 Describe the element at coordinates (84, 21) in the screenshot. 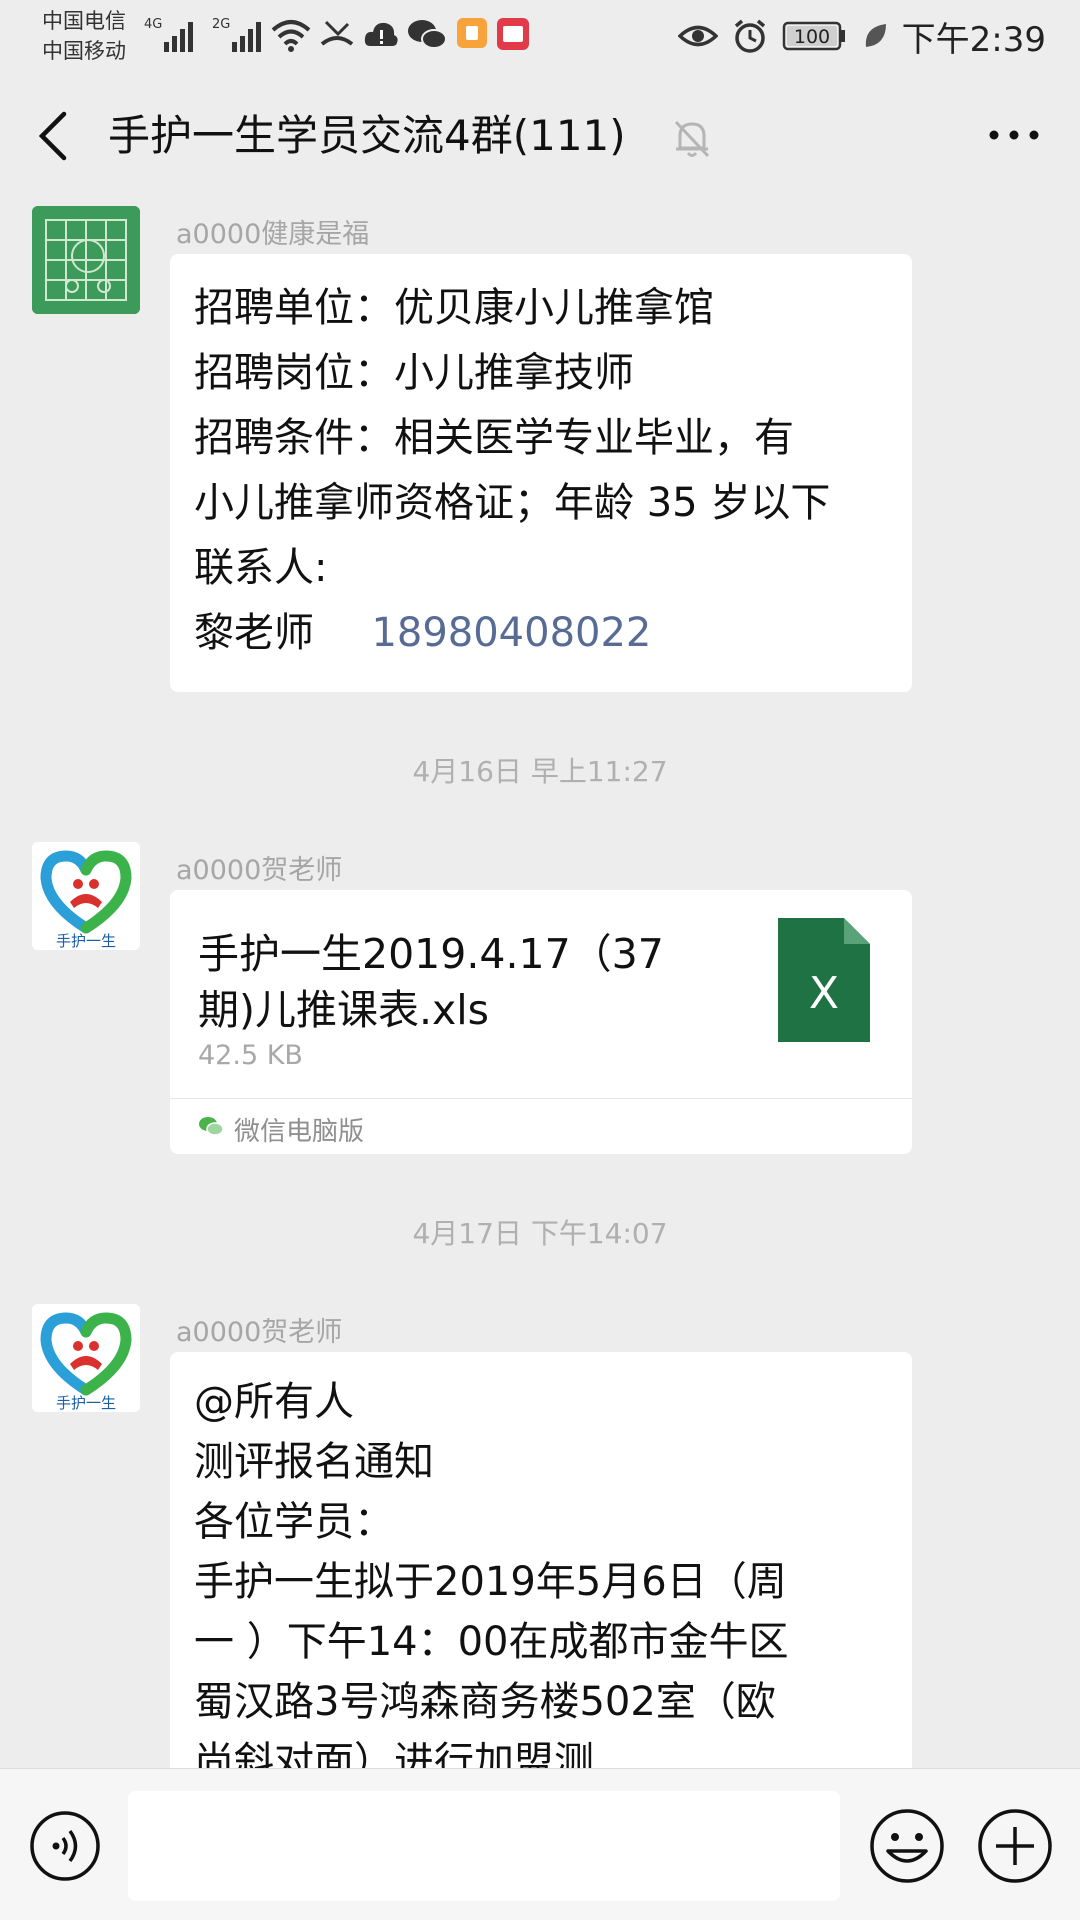

I see `carrier-telecom: 中国电信` at that location.